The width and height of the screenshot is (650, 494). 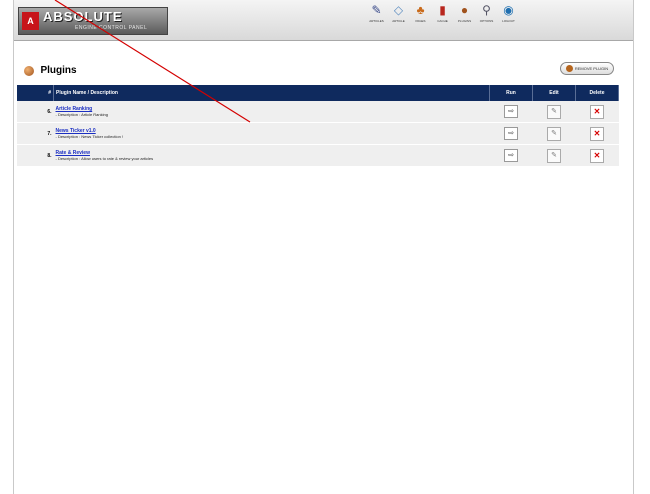 I want to click on annotation-line, so click(x=152, y=61).